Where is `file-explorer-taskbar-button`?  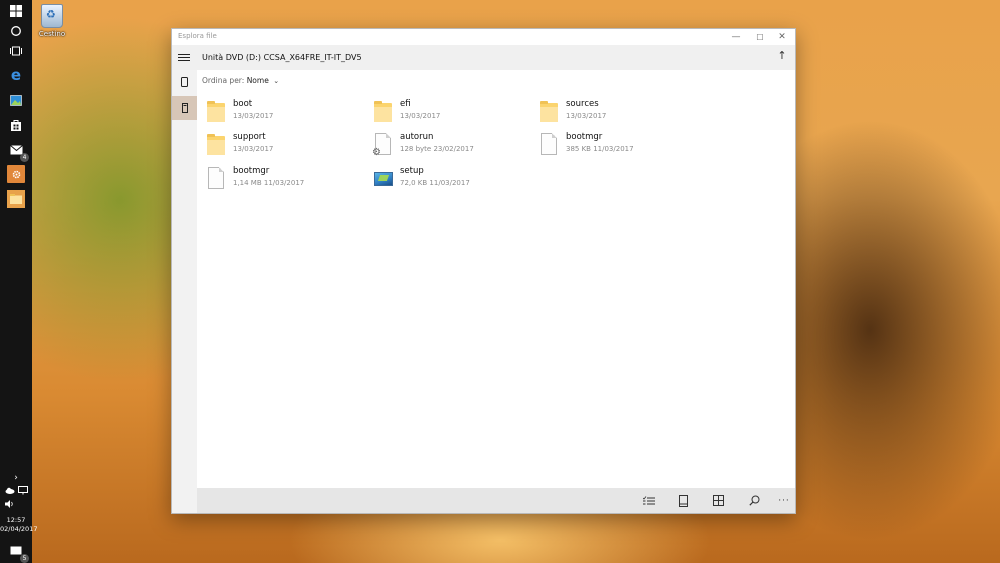 file-explorer-taskbar-button is located at coordinates (16, 174).